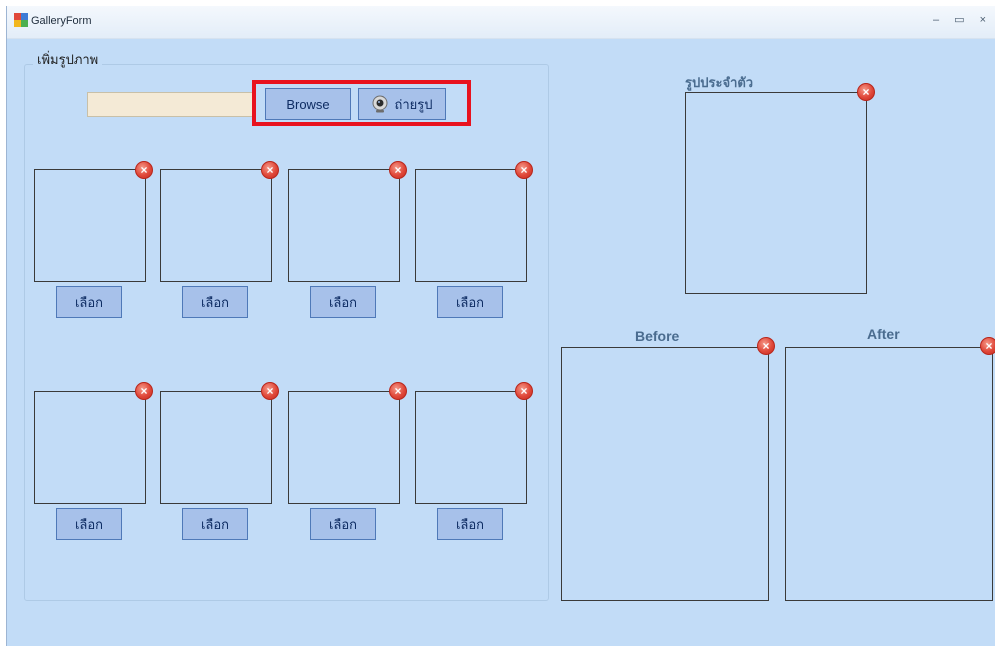 Image resolution: width=995 pixels, height=646 pixels. Describe the element at coordinates (883, 334) in the screenshot. I see `after-label: After` at that location.